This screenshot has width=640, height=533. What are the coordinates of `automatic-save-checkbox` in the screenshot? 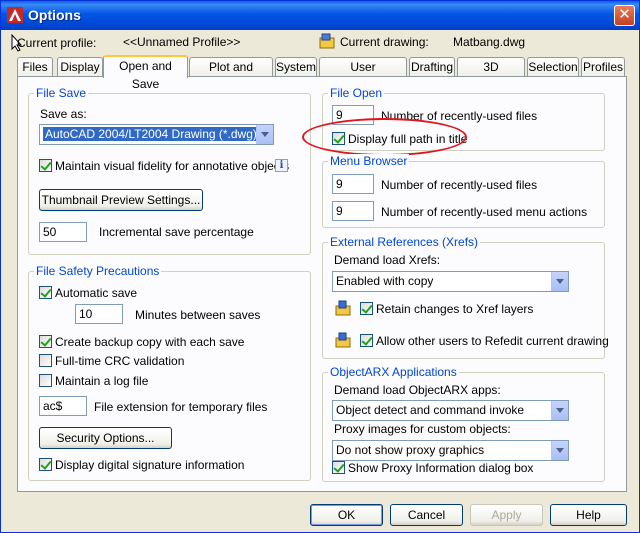 It's located at (45, 292).